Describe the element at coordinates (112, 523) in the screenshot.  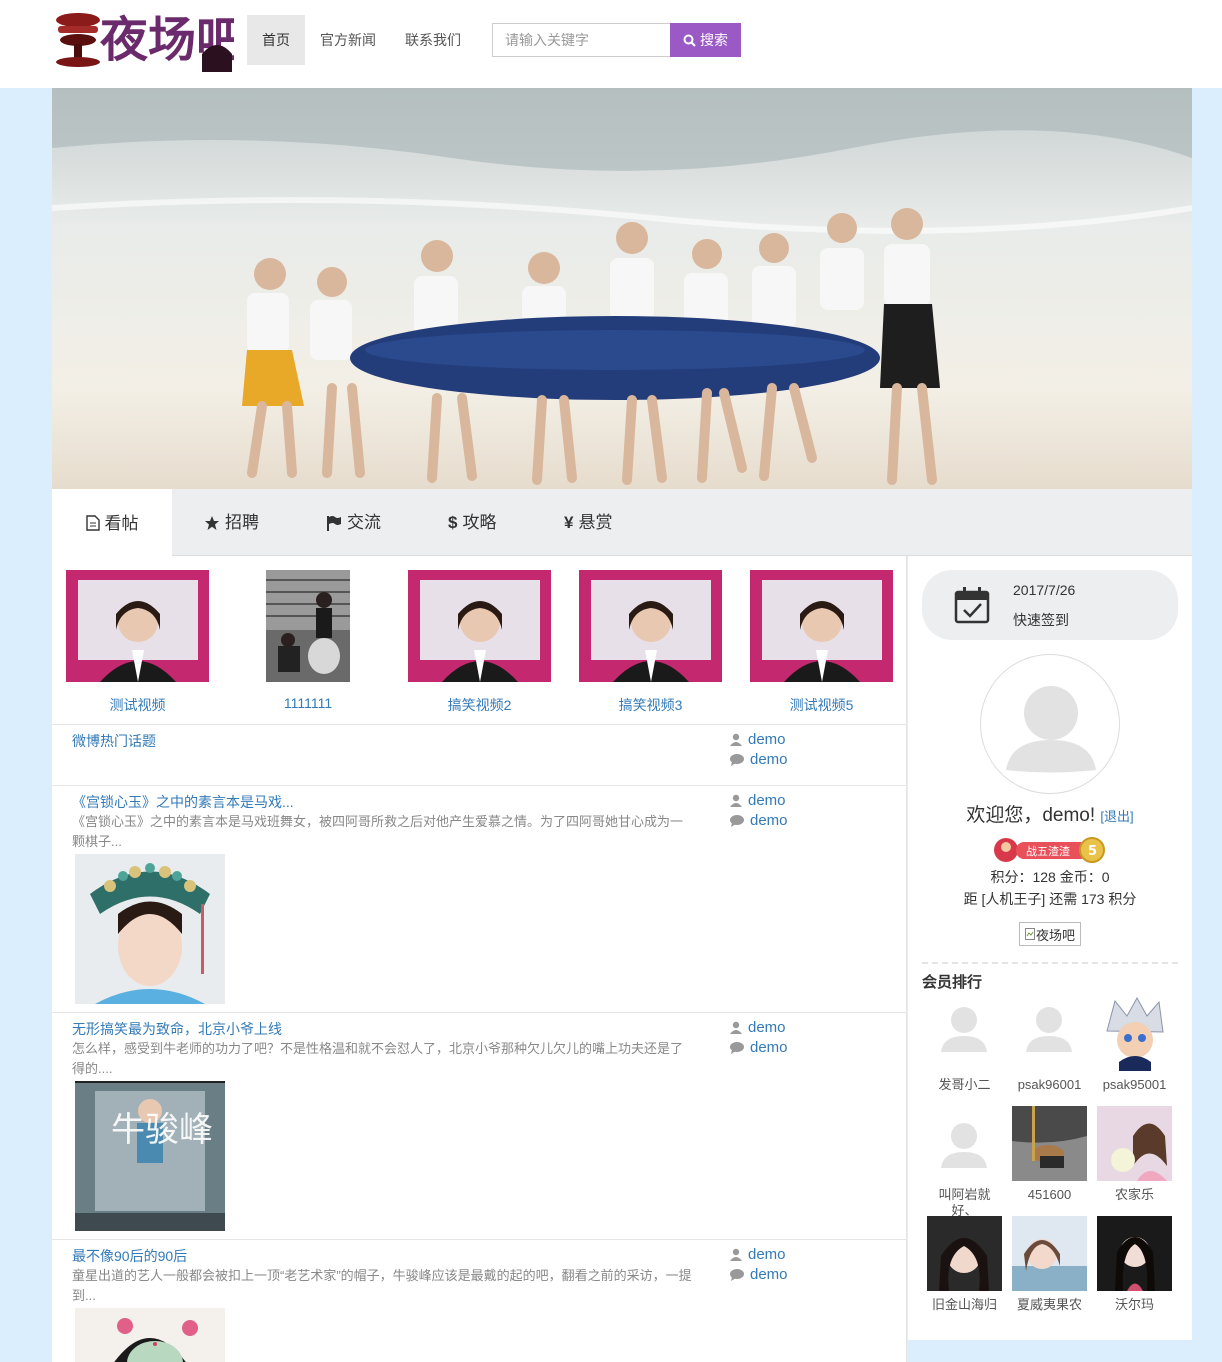
I see `tab-posts: 看帖` at that location.